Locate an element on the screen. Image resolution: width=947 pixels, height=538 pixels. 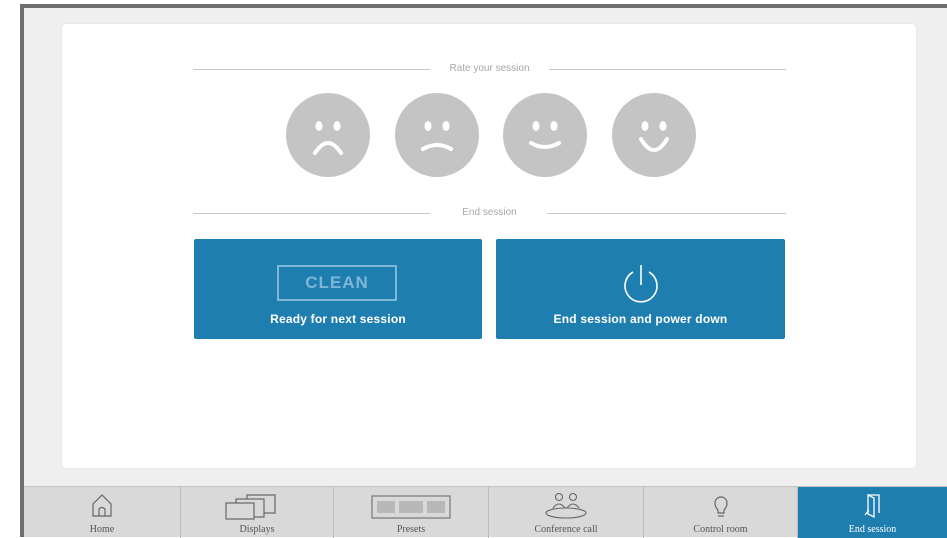
nav-label-presets: Presets is located at coordinates (411, 529).